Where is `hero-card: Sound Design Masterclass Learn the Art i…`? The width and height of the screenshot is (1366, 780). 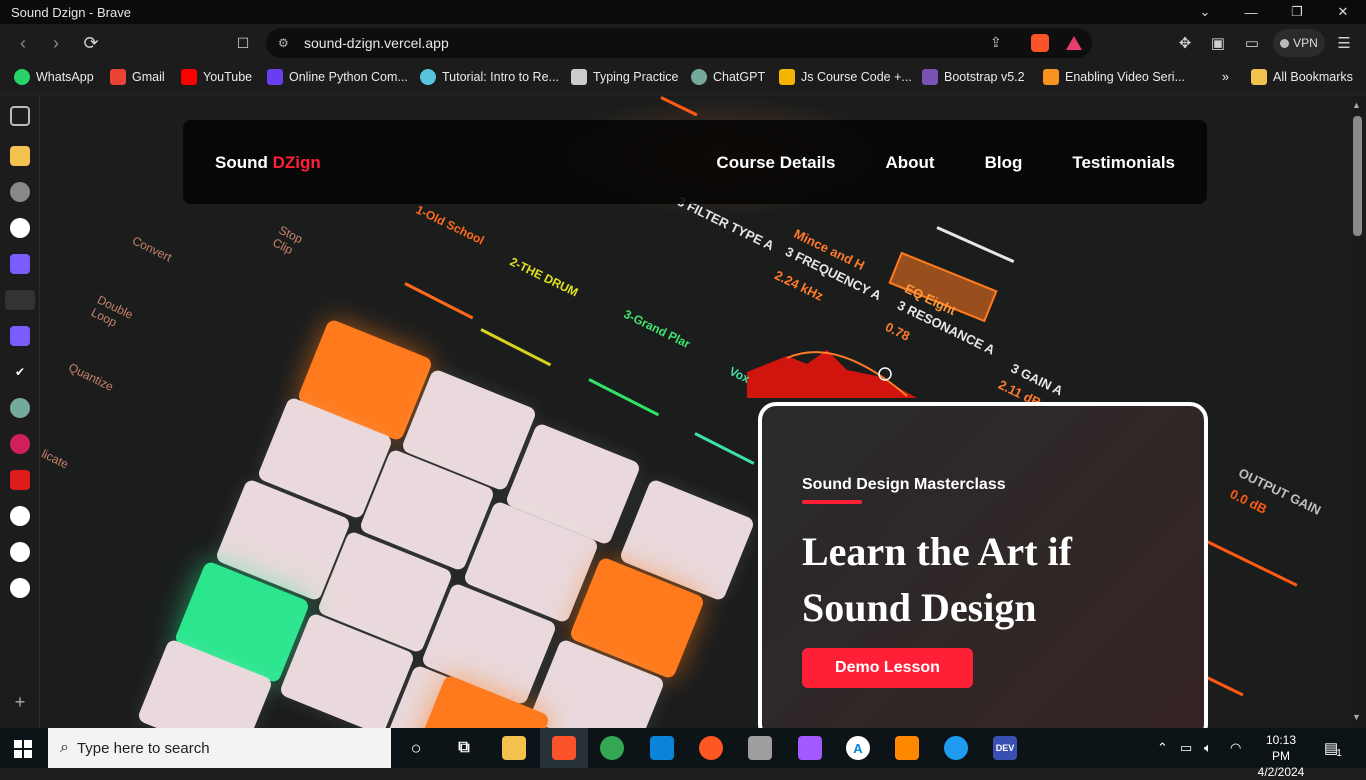
hero-card: Sound Design Masterclass Learn the Art i… is located at coordinates (983, 565).